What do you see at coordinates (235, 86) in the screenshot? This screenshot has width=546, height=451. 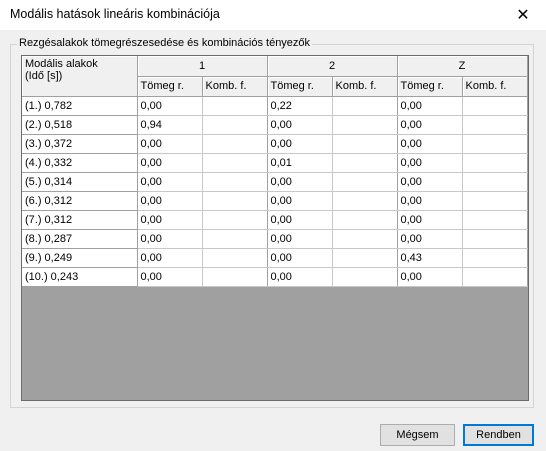 I see `sub-header-comb-1: Komb. f.` at bounding box center [235, 86].